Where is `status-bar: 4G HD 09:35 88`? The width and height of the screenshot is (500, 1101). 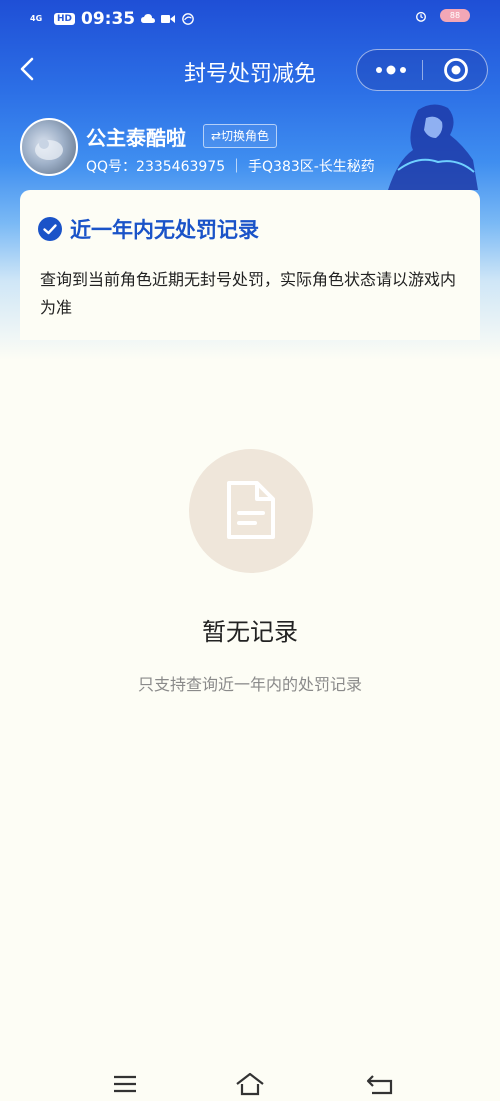 status-bar: 4G HD 09:35 88 is located at coordinates (250, 19).